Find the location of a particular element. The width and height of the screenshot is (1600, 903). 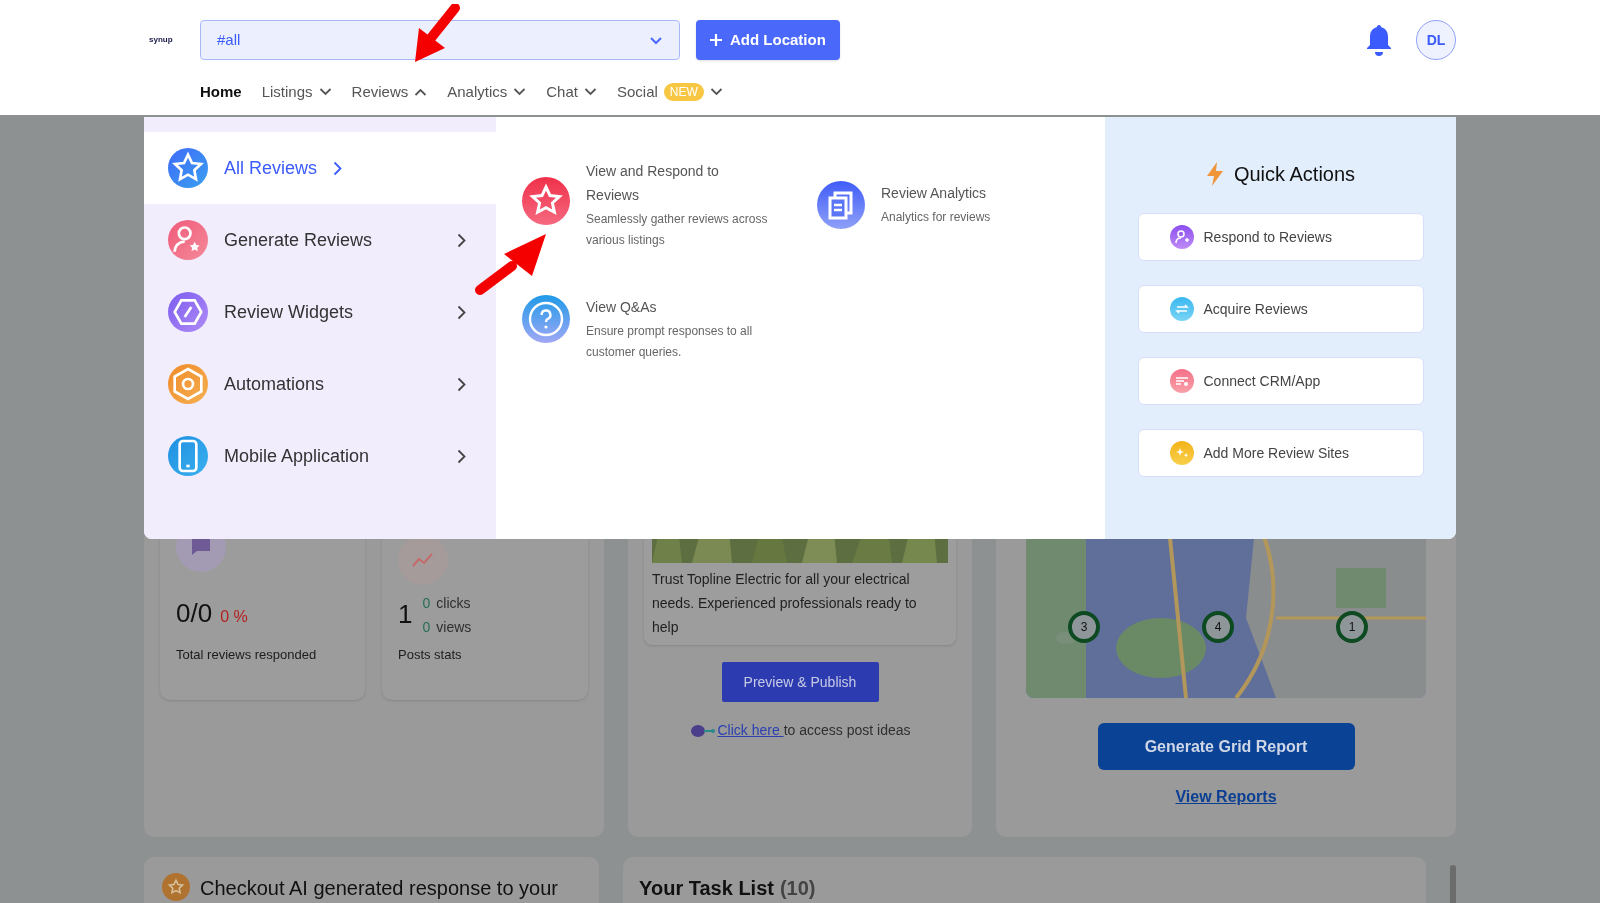

card-title: Your Task List is located at coordinates (706, 888).